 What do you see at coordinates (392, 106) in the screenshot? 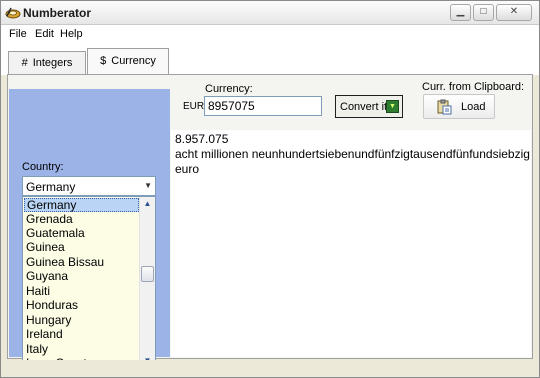
I see `arrow-down-icon: ▼` at bounding box center [392, 106].